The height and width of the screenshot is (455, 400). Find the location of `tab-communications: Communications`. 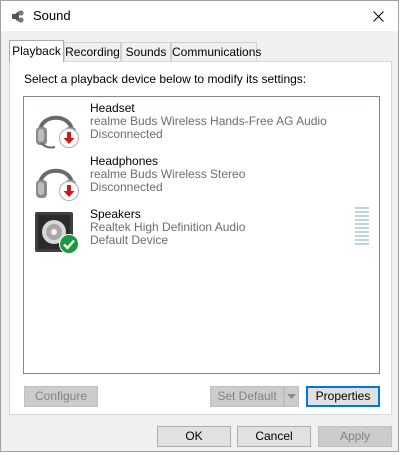

tab-communications: Communications is located at coordinates (216, 51).